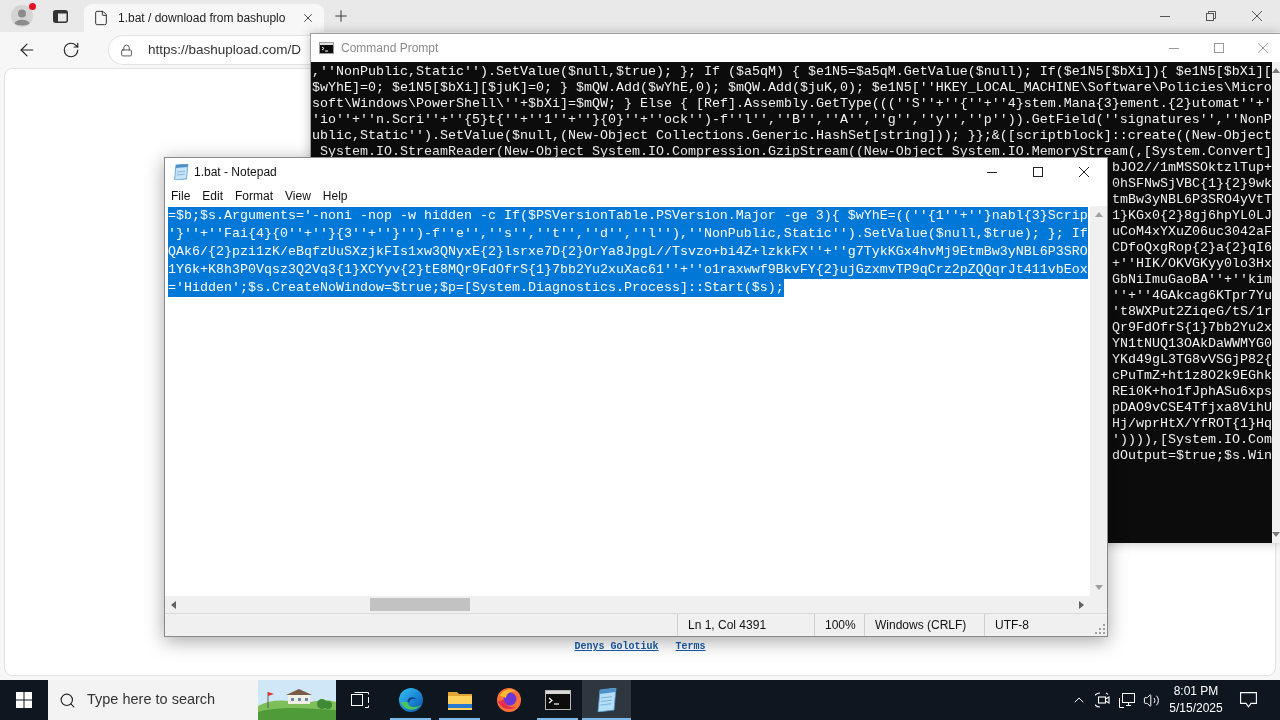 This screenshot has height=720, width=1280. Describe the element at coordinates (1151, 700) in the screenshot. I see `volume-icon` at that location.